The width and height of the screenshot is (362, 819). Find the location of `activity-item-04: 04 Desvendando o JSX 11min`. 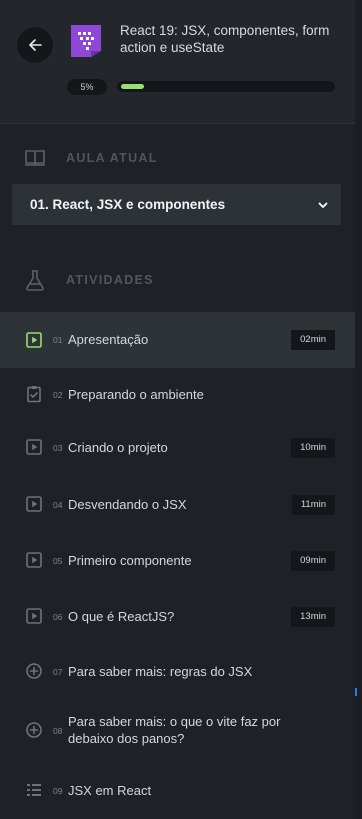

activity-item-04: 04 Desvendando o JSX 11min is located at coordinates (177, 504).